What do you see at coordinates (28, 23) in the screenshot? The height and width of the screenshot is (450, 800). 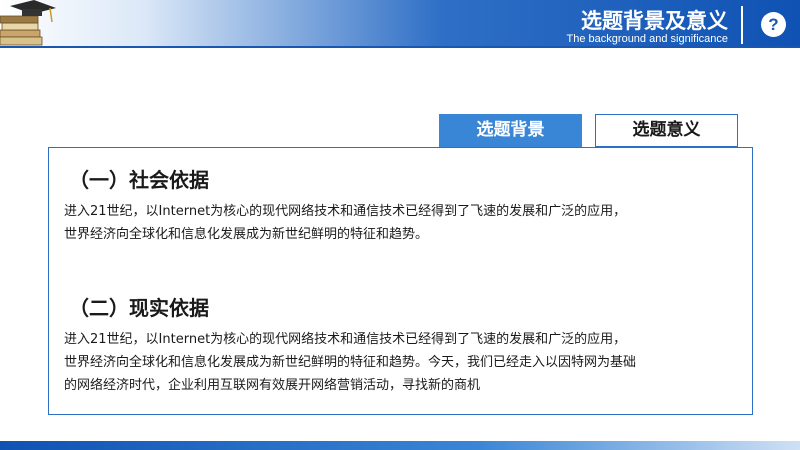 I see `books-graduation-cap-icon` at bounding box center [28, 23].